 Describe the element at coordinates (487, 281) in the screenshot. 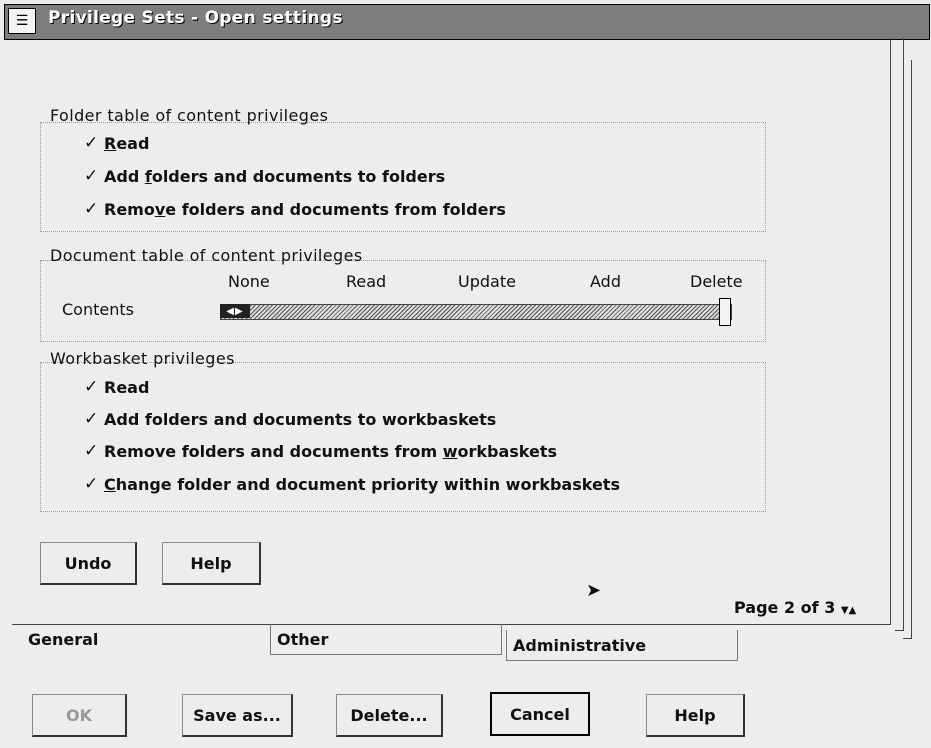

I see `slider-tick-label: Update` at that location.